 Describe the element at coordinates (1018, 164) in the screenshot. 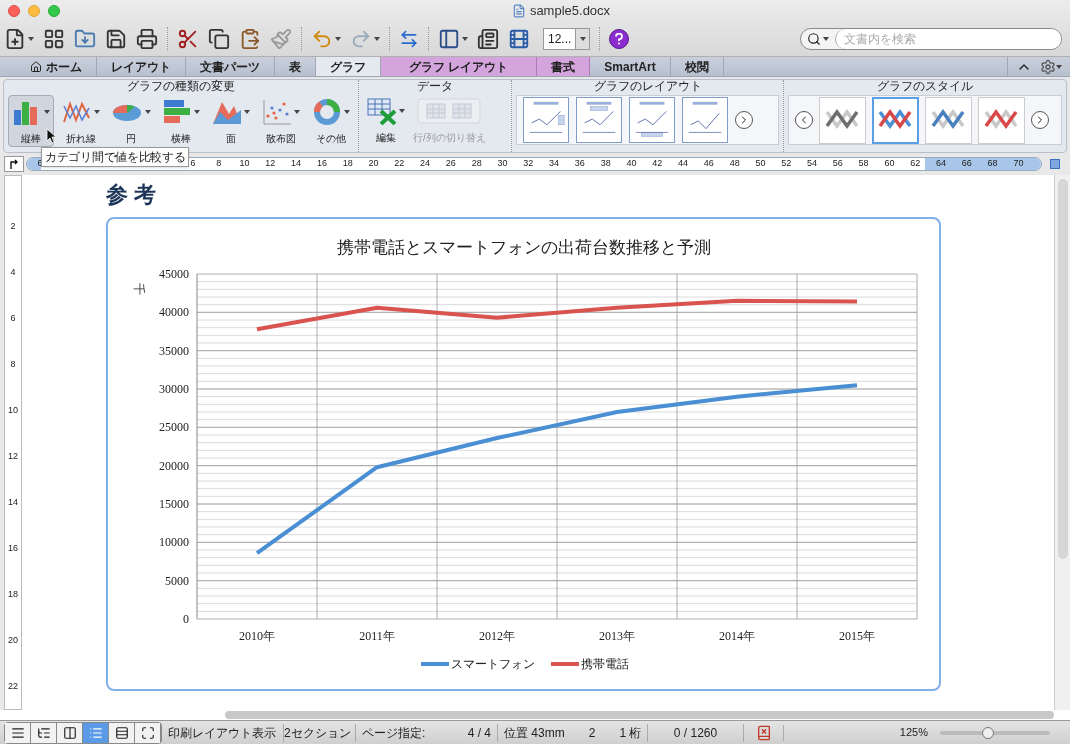

I see `ruler-number: 70` at that location.